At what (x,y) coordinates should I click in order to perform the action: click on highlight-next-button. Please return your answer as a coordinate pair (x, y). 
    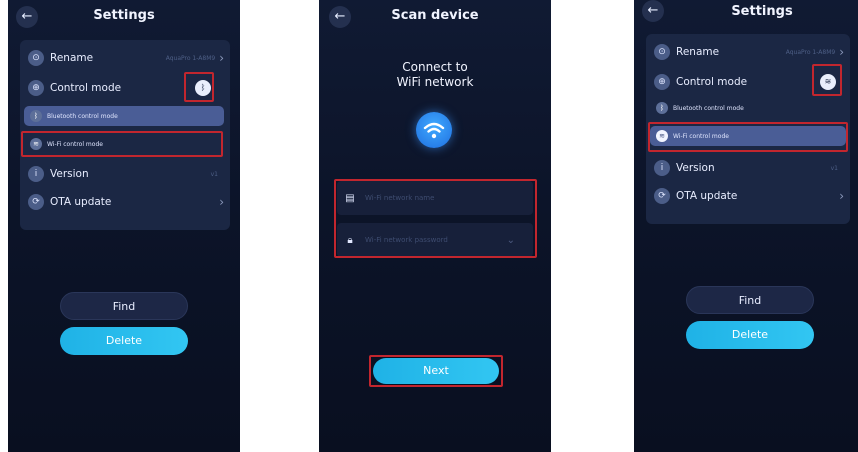
    Looking at the image, I should click on (436, 371).